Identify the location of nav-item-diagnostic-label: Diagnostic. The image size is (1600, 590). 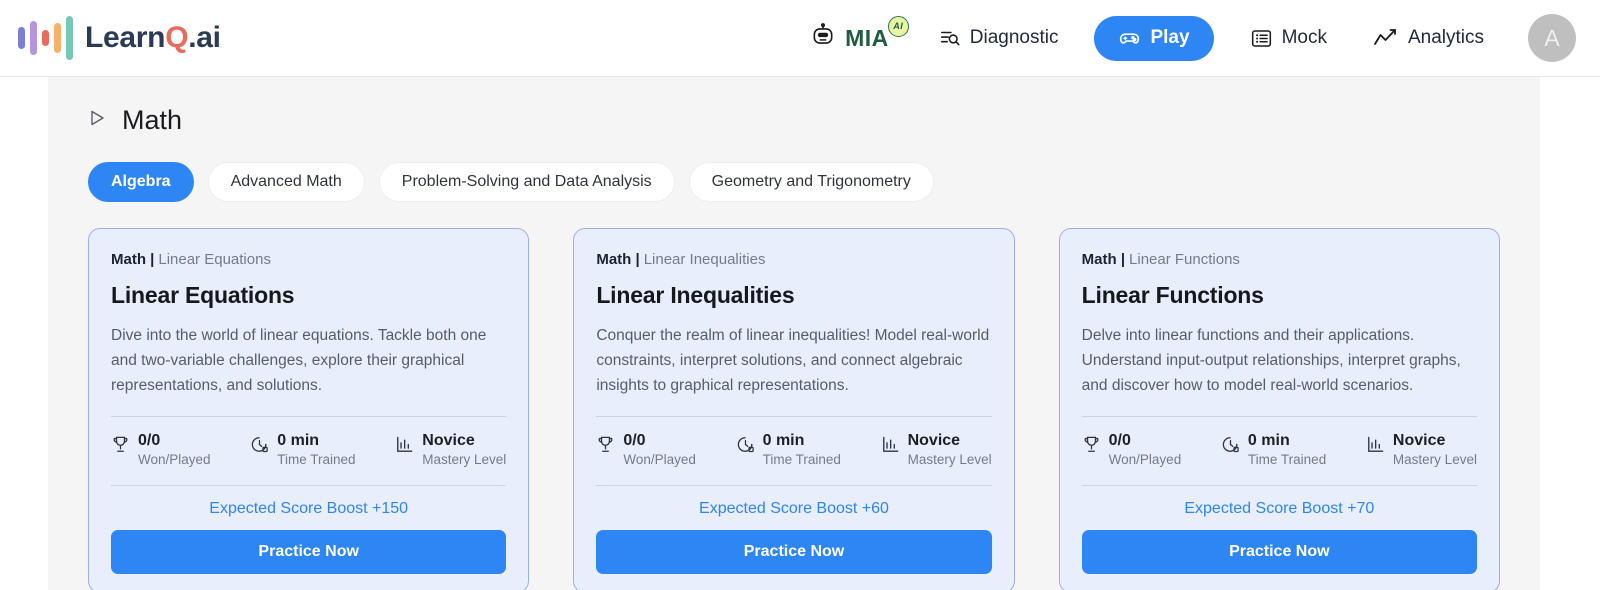
(1014, 37).